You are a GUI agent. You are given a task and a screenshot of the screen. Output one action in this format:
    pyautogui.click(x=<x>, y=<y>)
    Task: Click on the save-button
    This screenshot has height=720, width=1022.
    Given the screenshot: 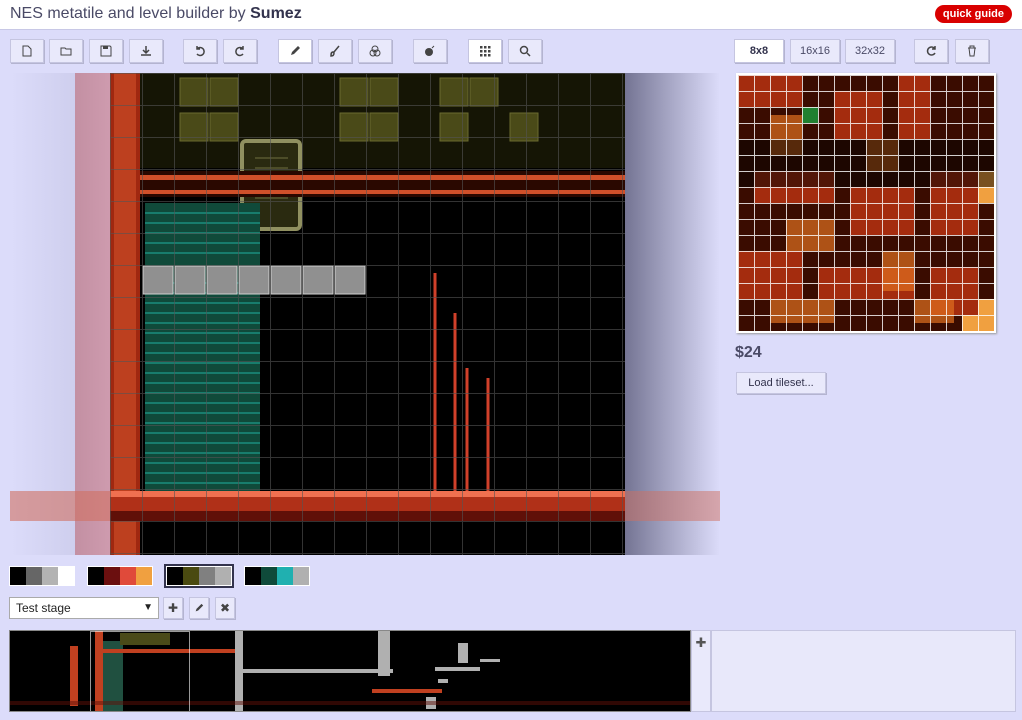 What is the action you would take?
    pyautogui.click(x=106, y=51)
    